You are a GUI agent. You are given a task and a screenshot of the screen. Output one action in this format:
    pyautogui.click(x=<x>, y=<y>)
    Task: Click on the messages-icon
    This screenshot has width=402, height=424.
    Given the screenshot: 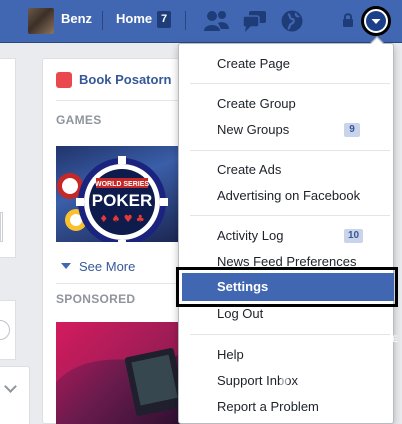 What is the action you would take?
    pyautogui.click(x=255, y=21)
    